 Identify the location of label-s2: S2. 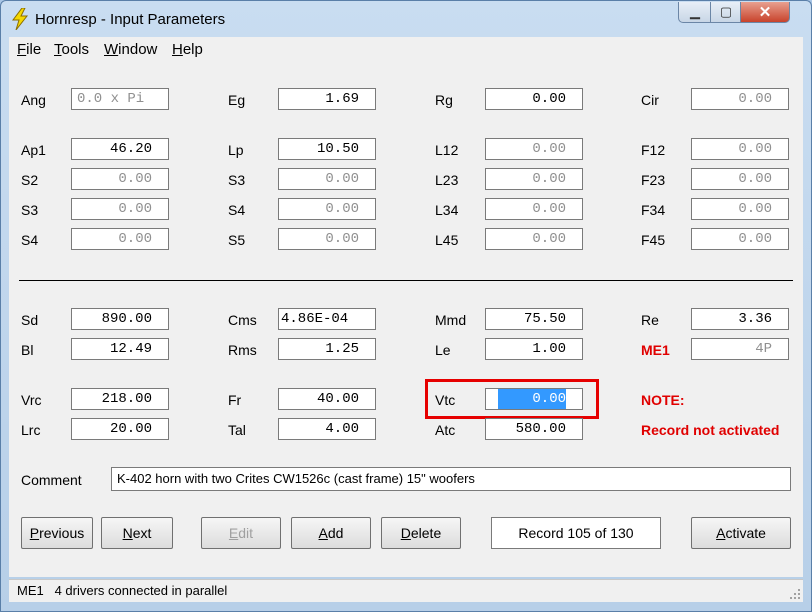
(30, 180).